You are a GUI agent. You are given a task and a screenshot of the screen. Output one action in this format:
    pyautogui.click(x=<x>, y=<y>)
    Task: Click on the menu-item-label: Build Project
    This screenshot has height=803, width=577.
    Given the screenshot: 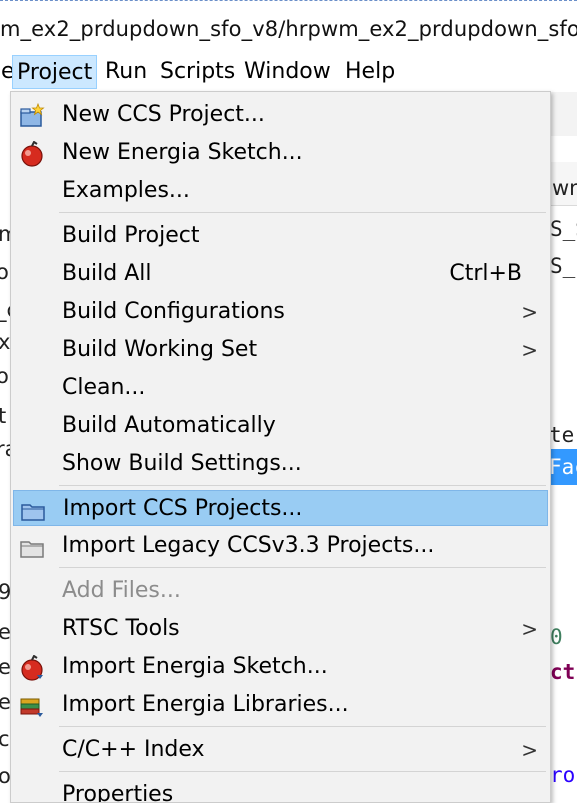 What is the action you would take?
    pyautogui.click(x=131, y=235)
    